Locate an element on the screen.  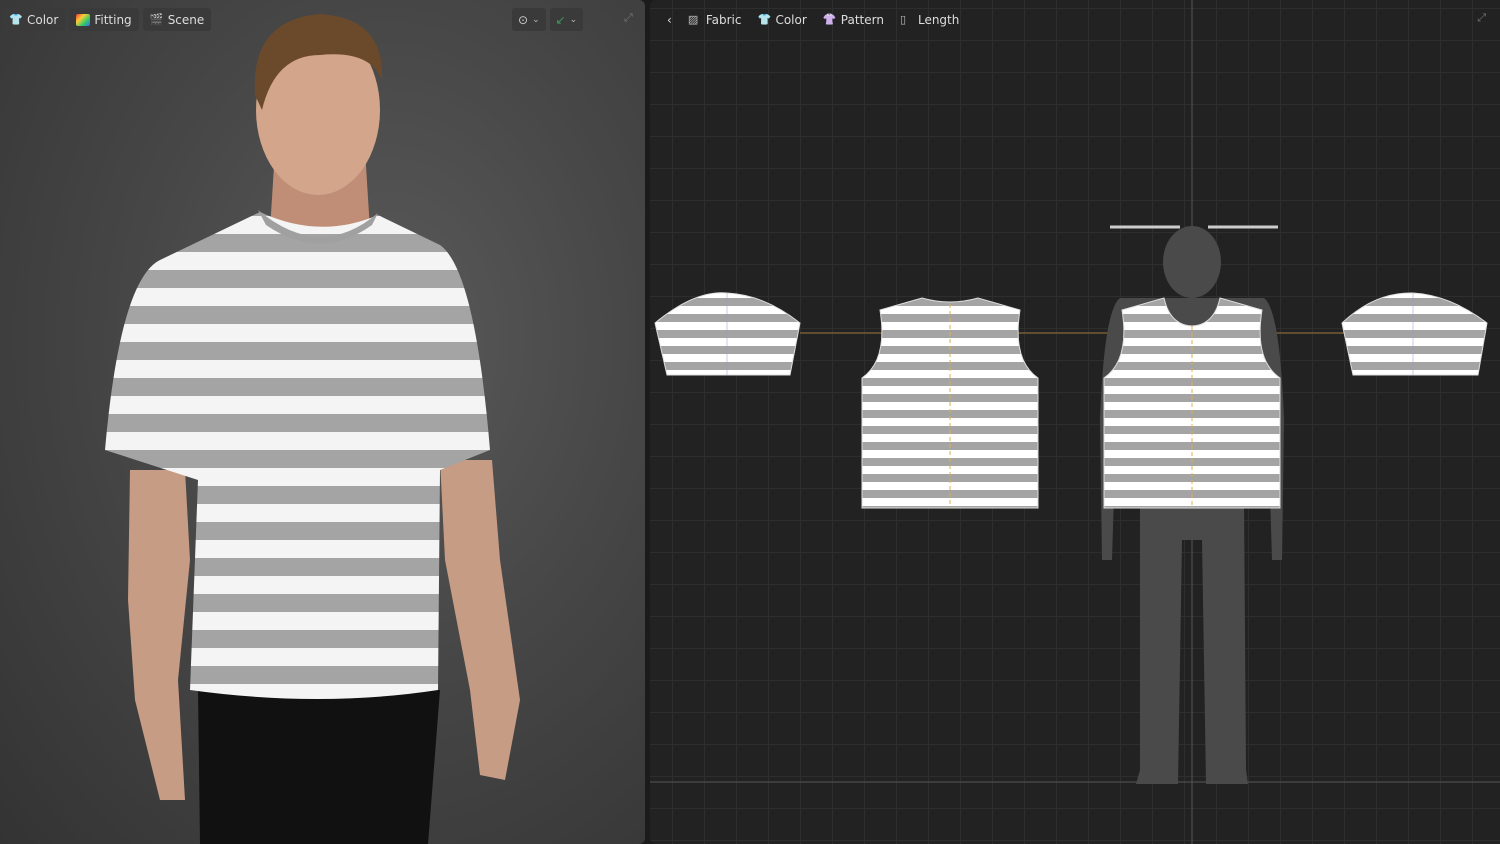
arrow-tool-icon: ↙ is located at coordinates (560, 19).